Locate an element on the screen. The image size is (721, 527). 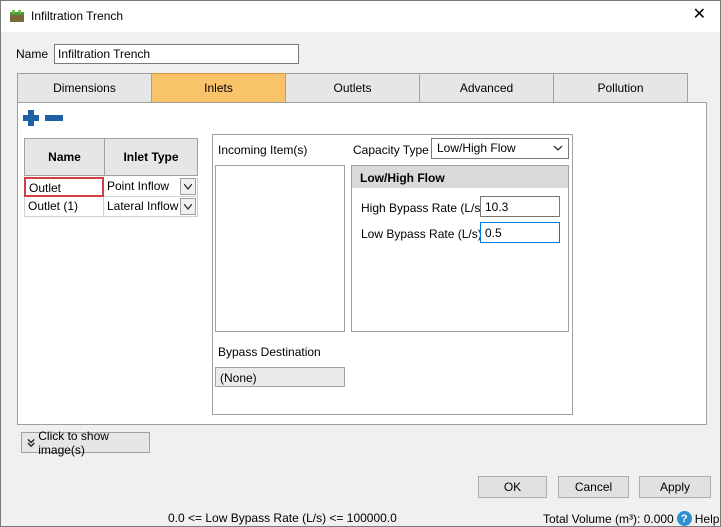
column-header-name: Name is located at coordinates (65, 157).